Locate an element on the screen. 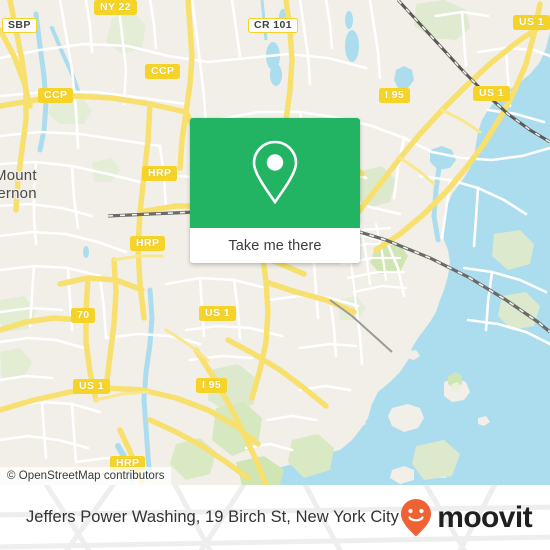 Image resolution: width=550 pixels, height=550 pixels. shield-i-95-2: I 95 is located at coordinates (212, 385).